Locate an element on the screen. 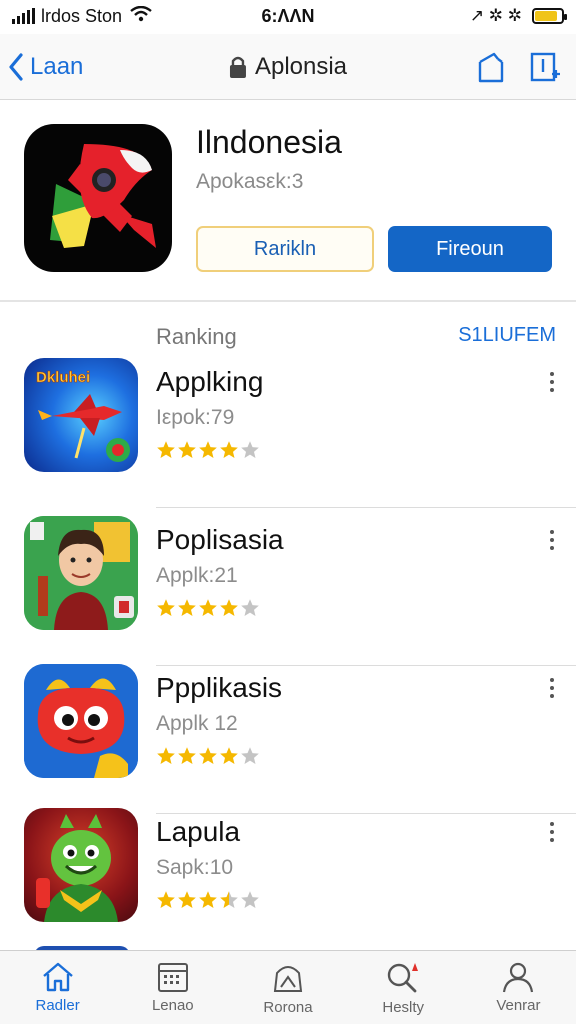 This screenshot has width=576, height=1024. tab-label: Heslty is located at coordinates (403, 1007).